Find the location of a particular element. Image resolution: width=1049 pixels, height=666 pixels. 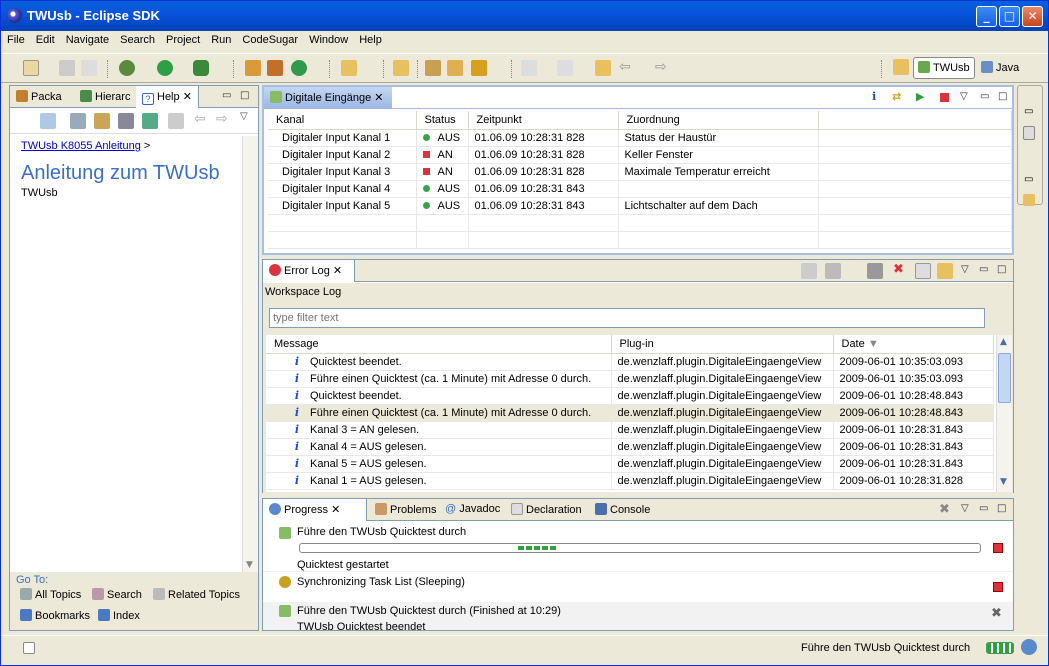

perspective-java: Java is located at coordinates (1005, 68).